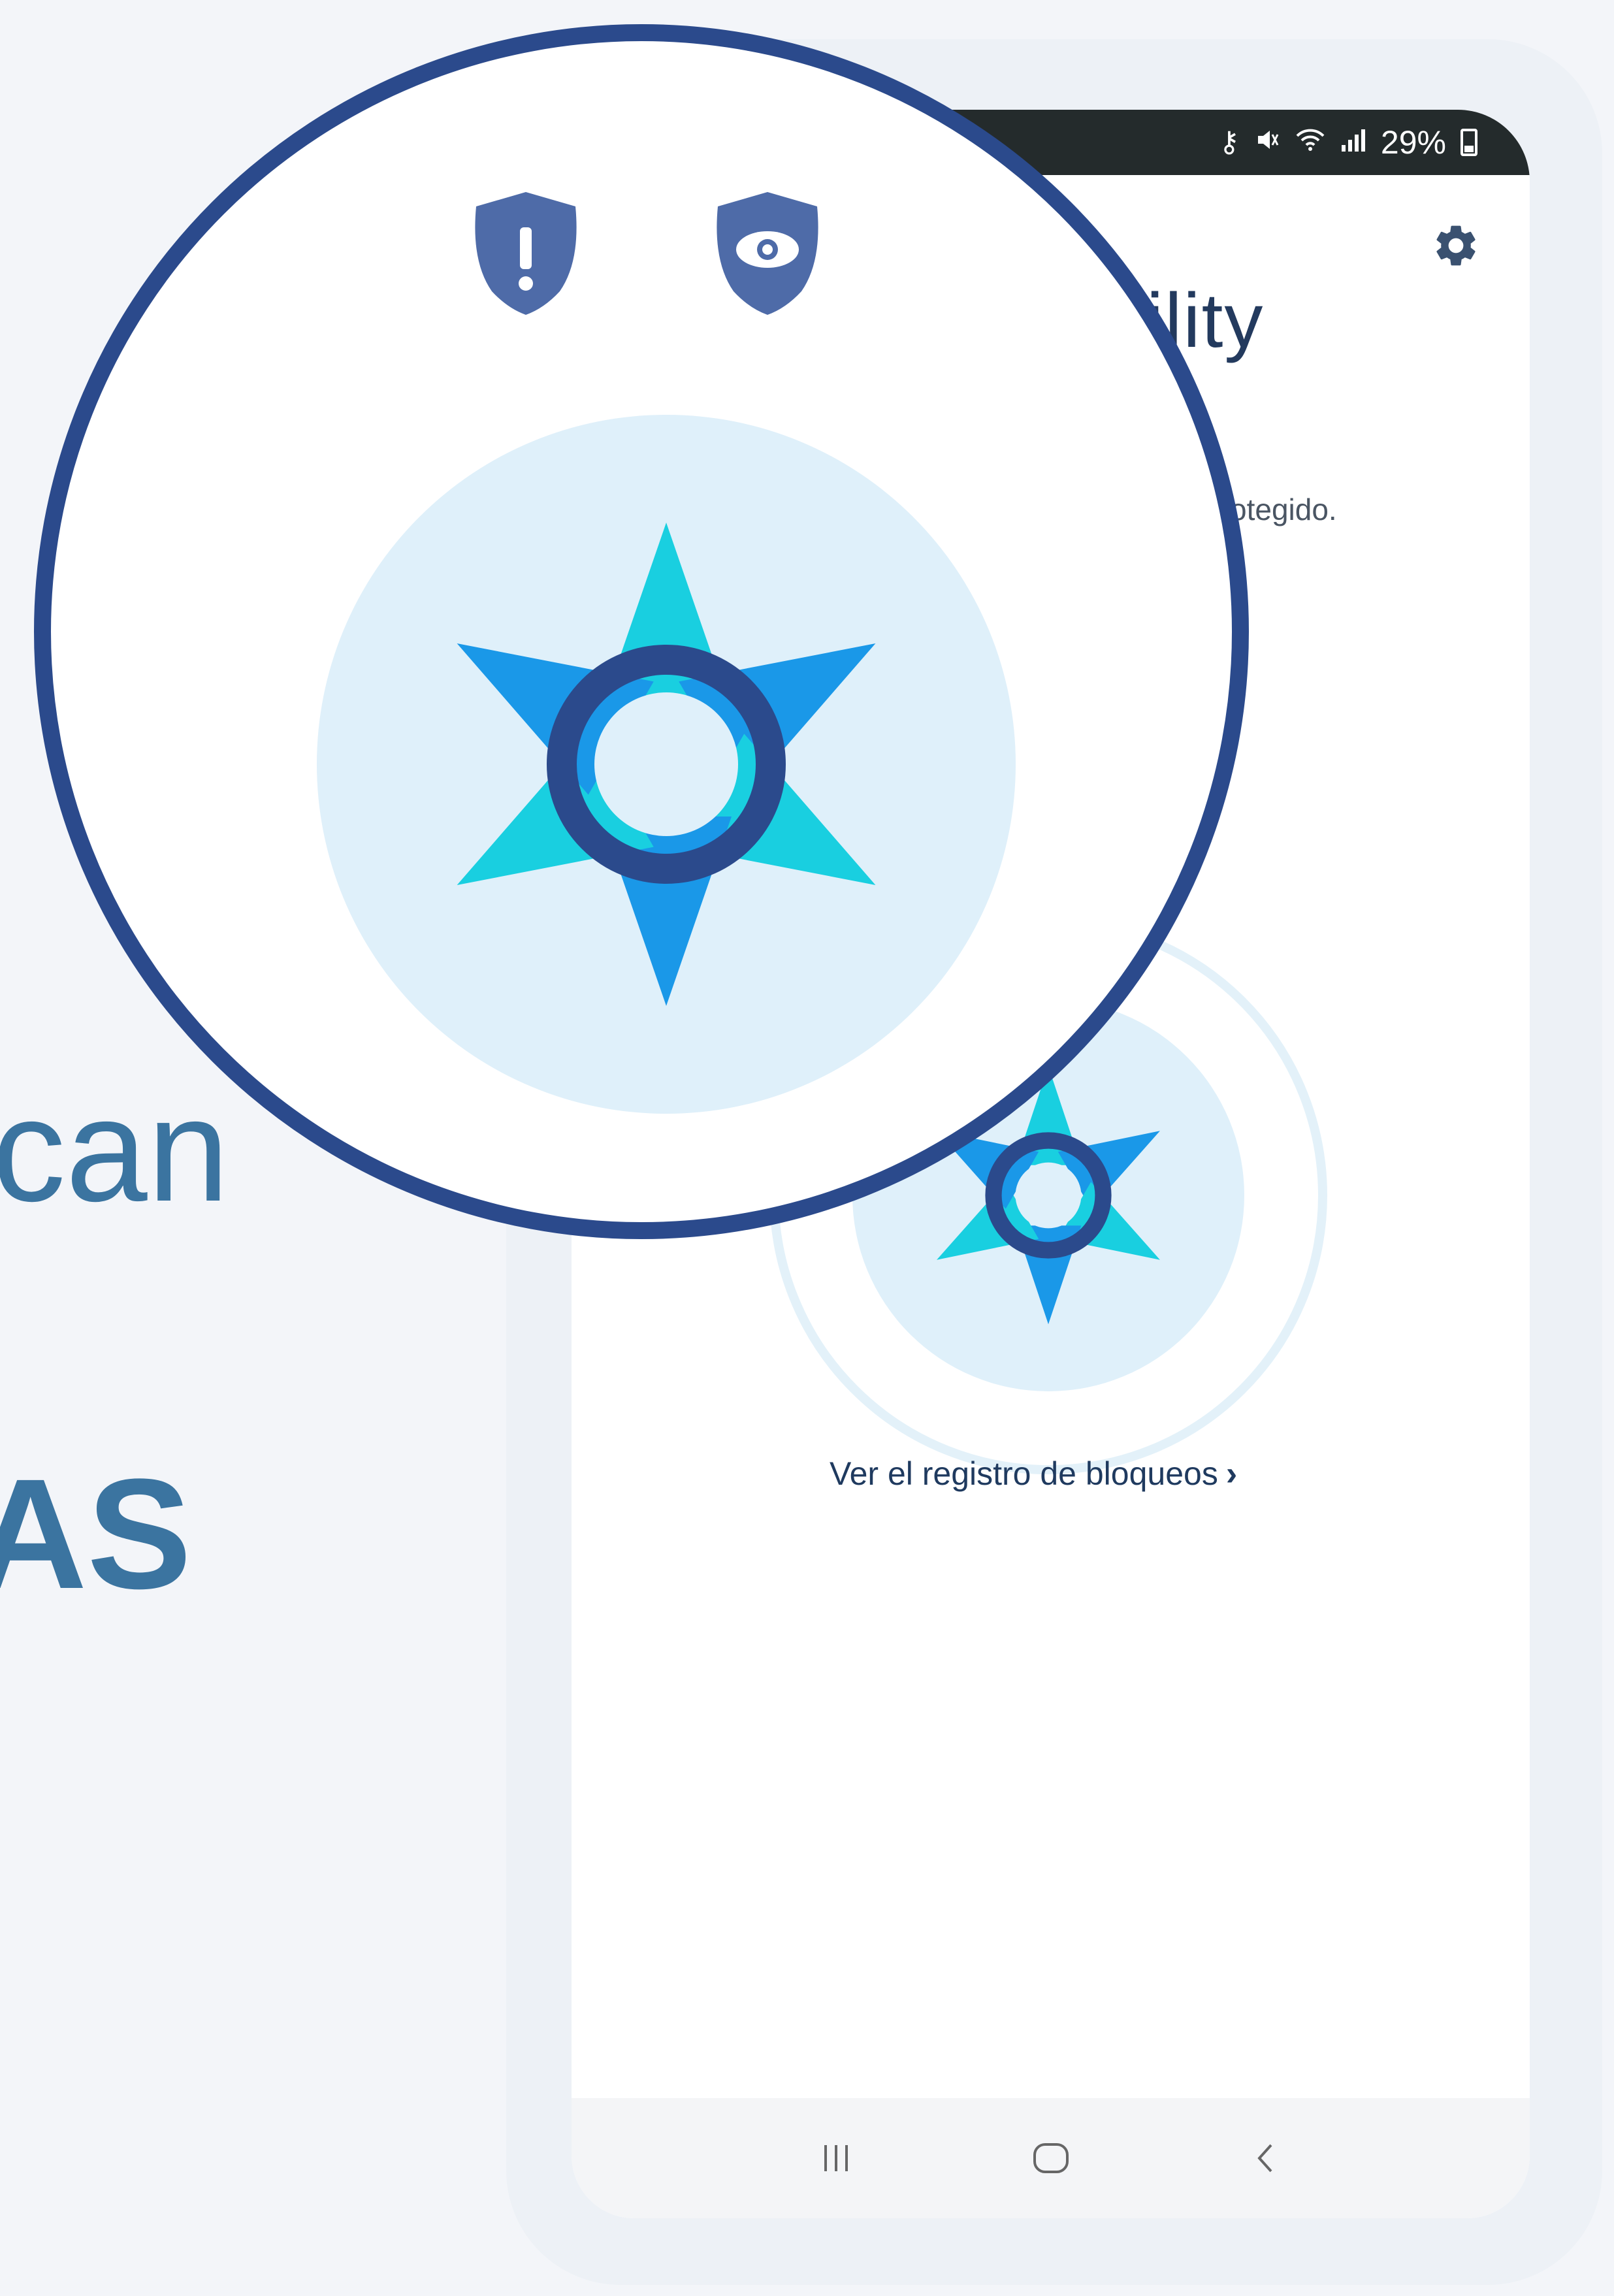 This screenshot has width=1614, height=2296. I want to click on gear-icon, so click(1456, 245).